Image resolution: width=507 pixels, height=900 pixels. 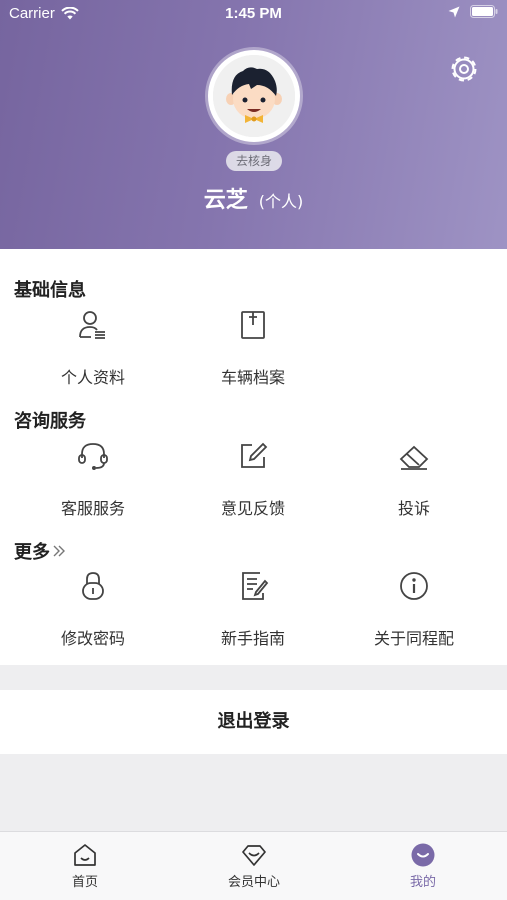 What do you see at coordinates (413, 508) in the screenshot?
I see `menu-label-complaint: 投诉` at bounding box center [413, 508].